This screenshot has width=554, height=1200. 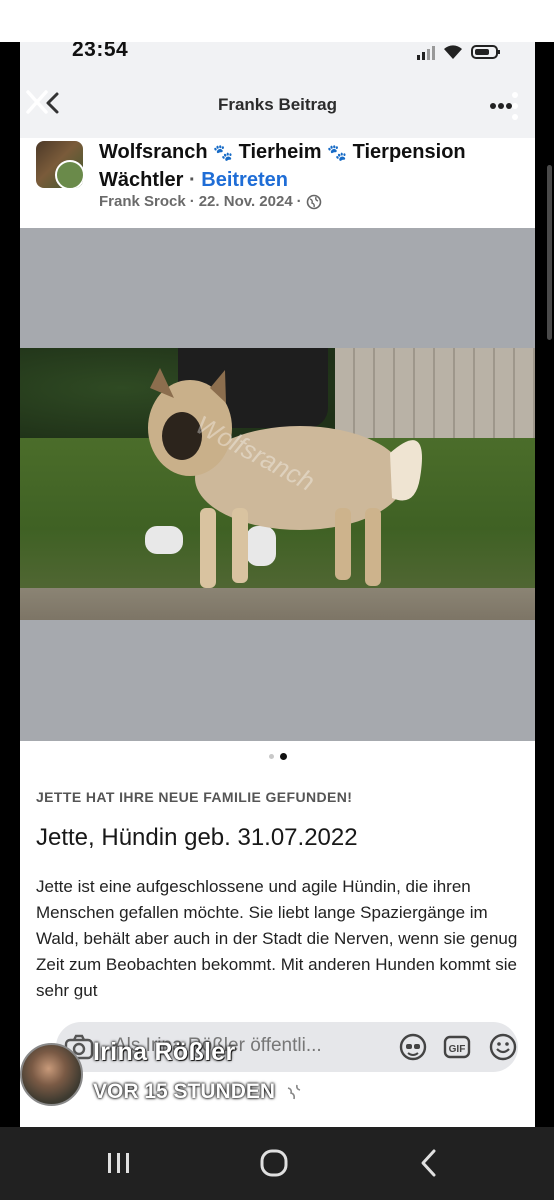 I want to click on recent-apps-icon, so click(x=119, y=1163).